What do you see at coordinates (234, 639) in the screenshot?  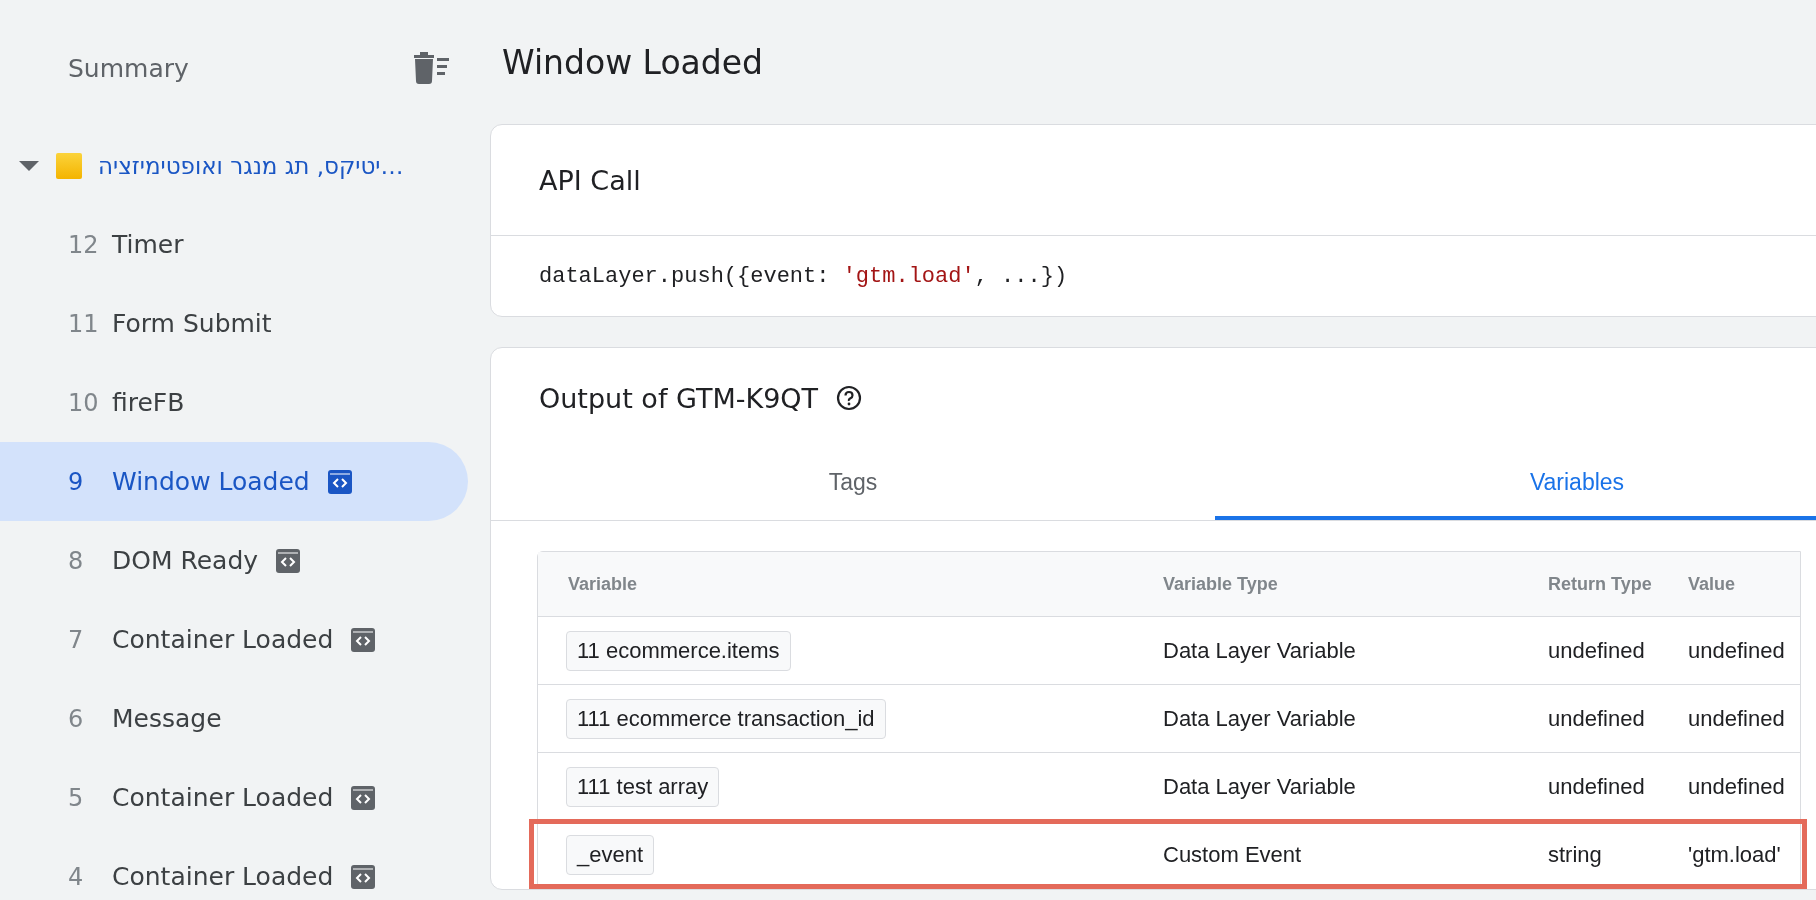 I see `event-item: 7 Container Loaded` at bounding box center [234, 639].